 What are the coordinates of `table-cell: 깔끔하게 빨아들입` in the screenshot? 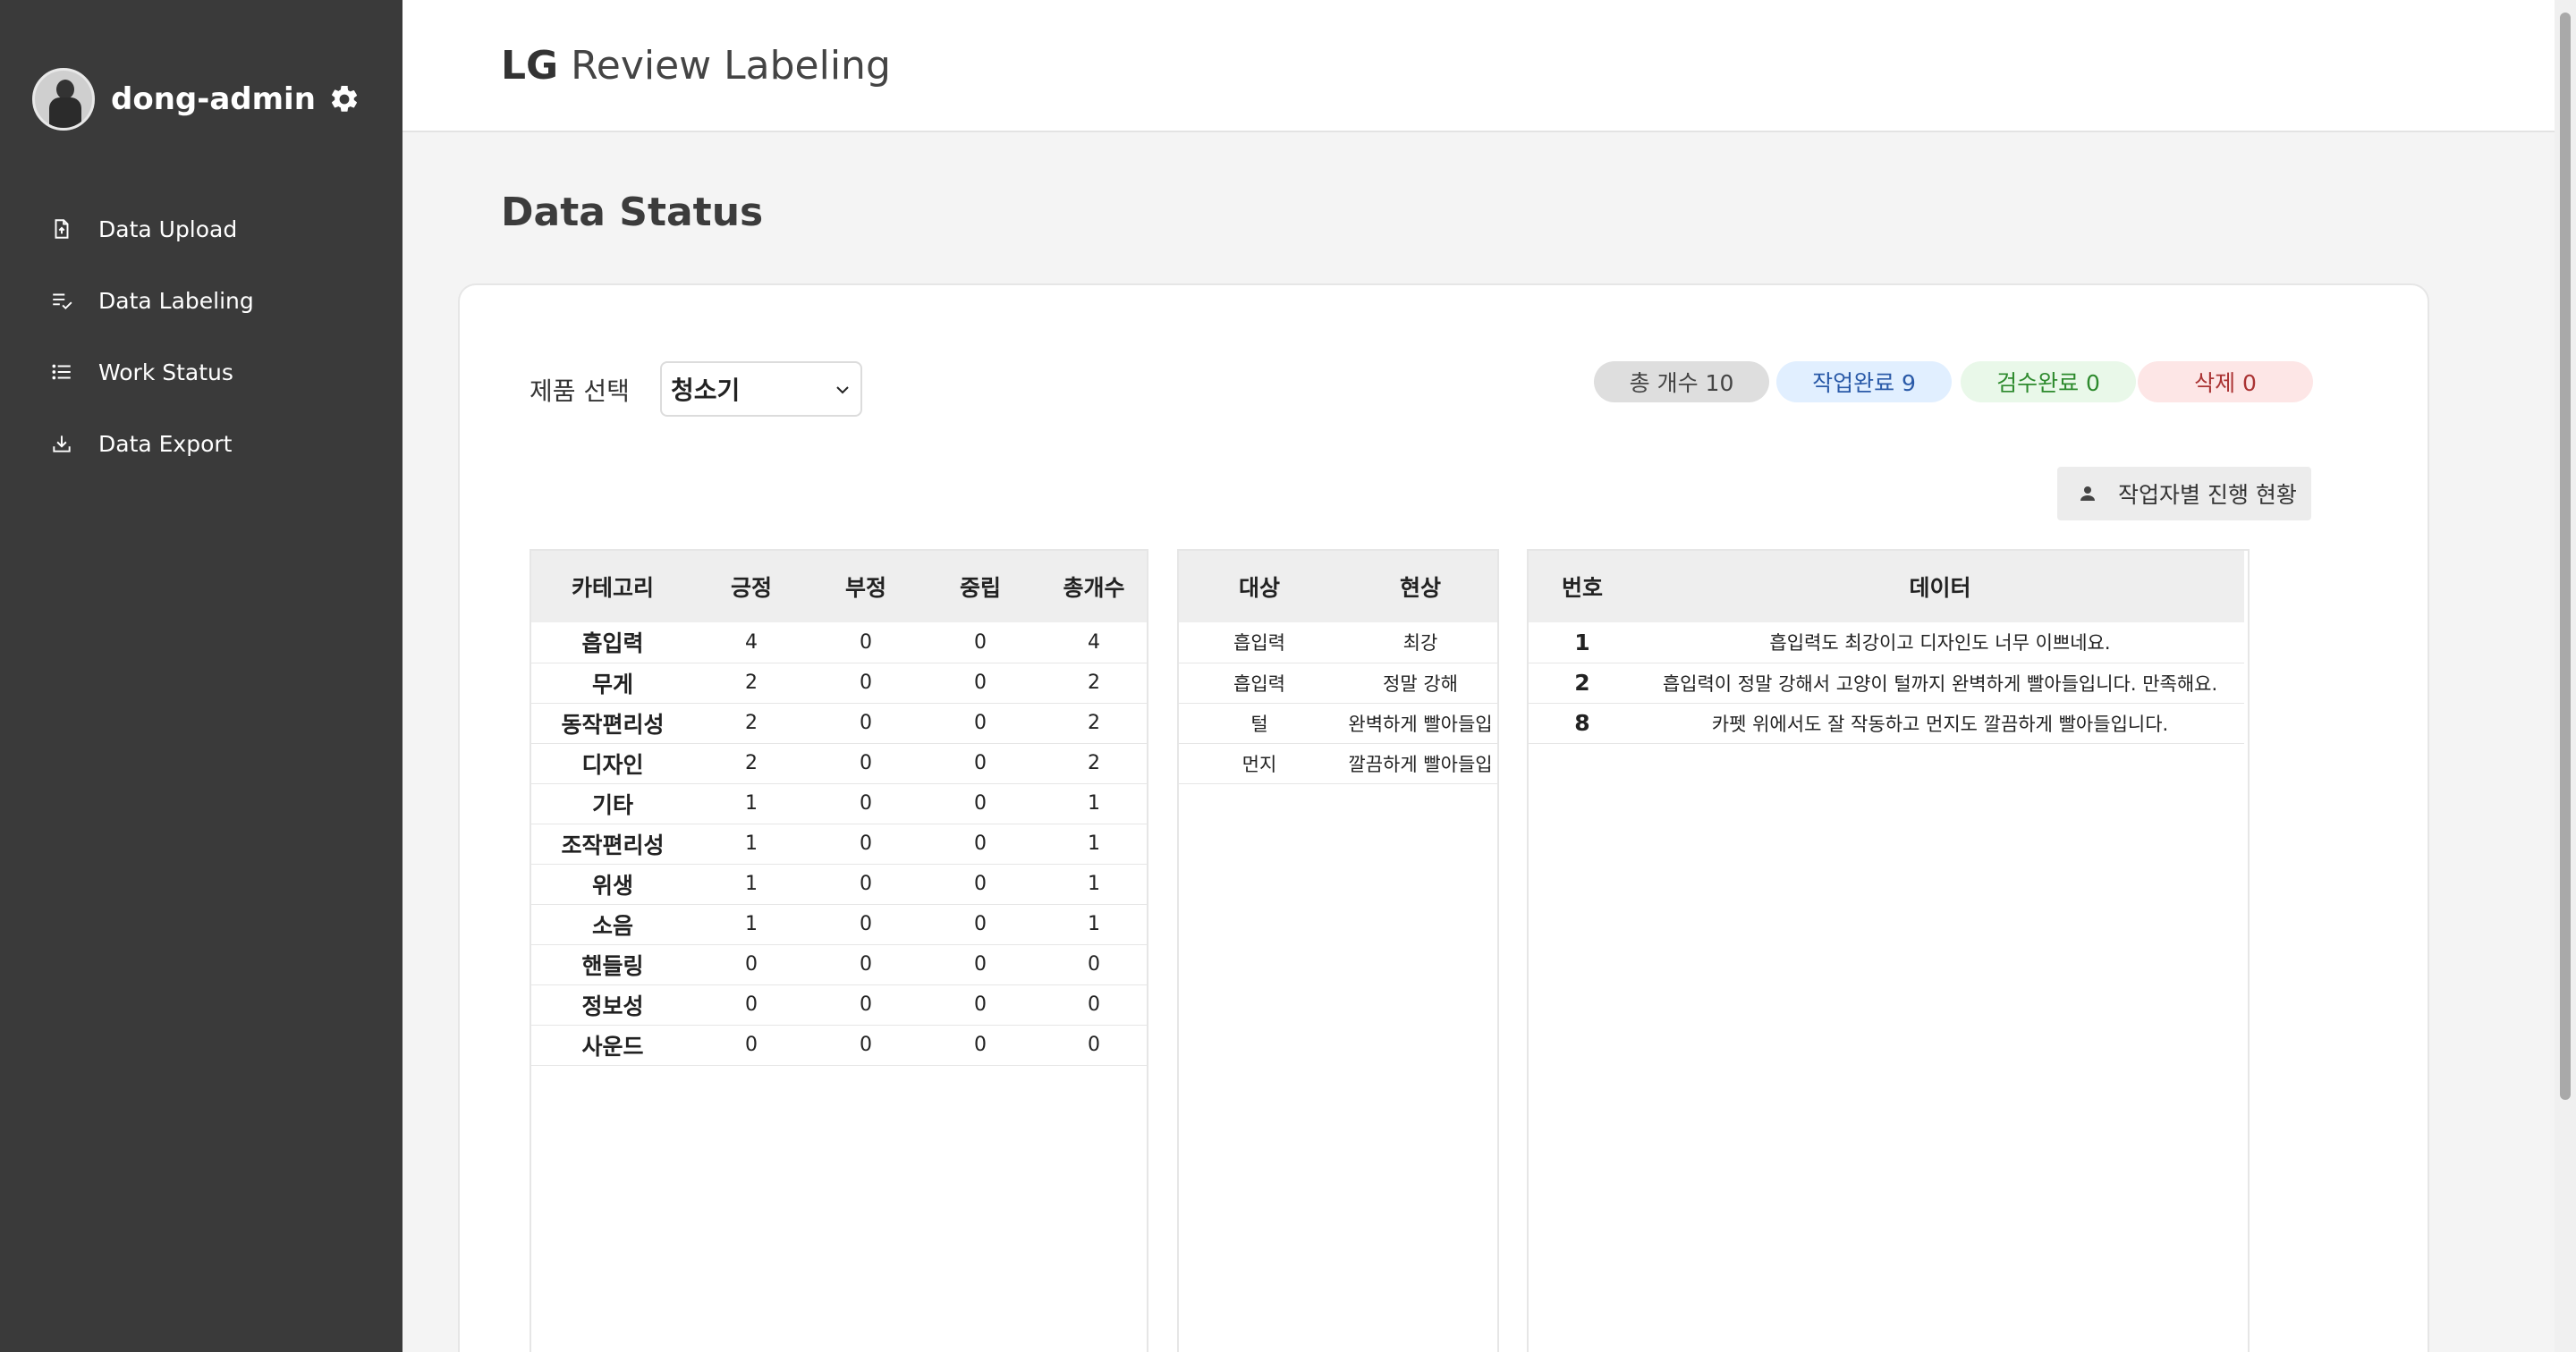 It's located at (1420, 764).